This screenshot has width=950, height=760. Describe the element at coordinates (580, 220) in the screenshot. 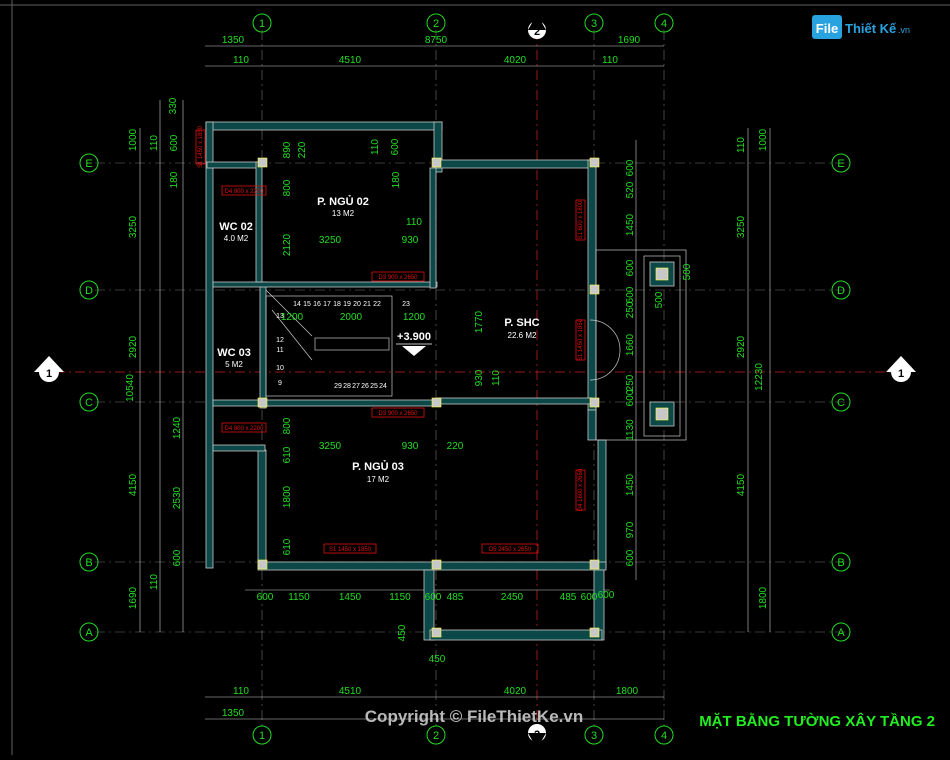

I see `door-window-tag: S1 600 x 1800` at that location.